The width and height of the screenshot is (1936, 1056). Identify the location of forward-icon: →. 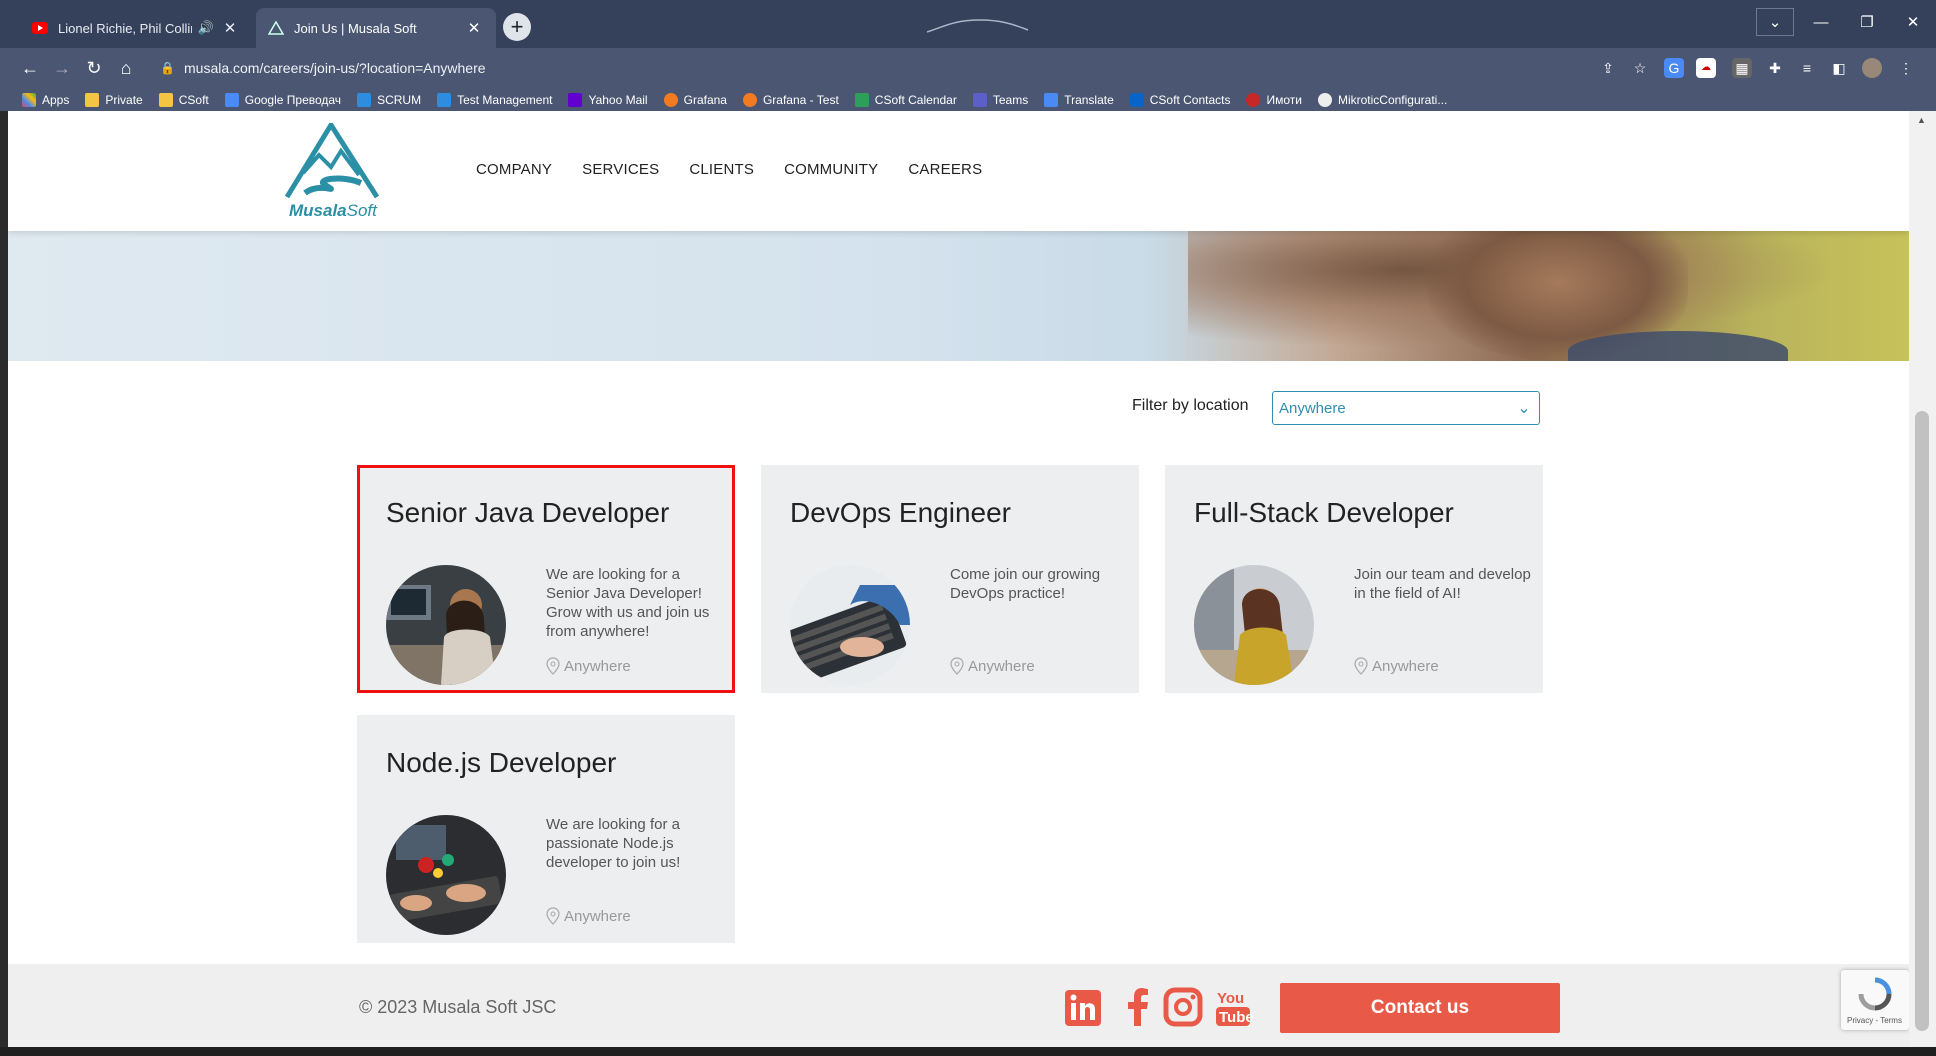
(62, 68).